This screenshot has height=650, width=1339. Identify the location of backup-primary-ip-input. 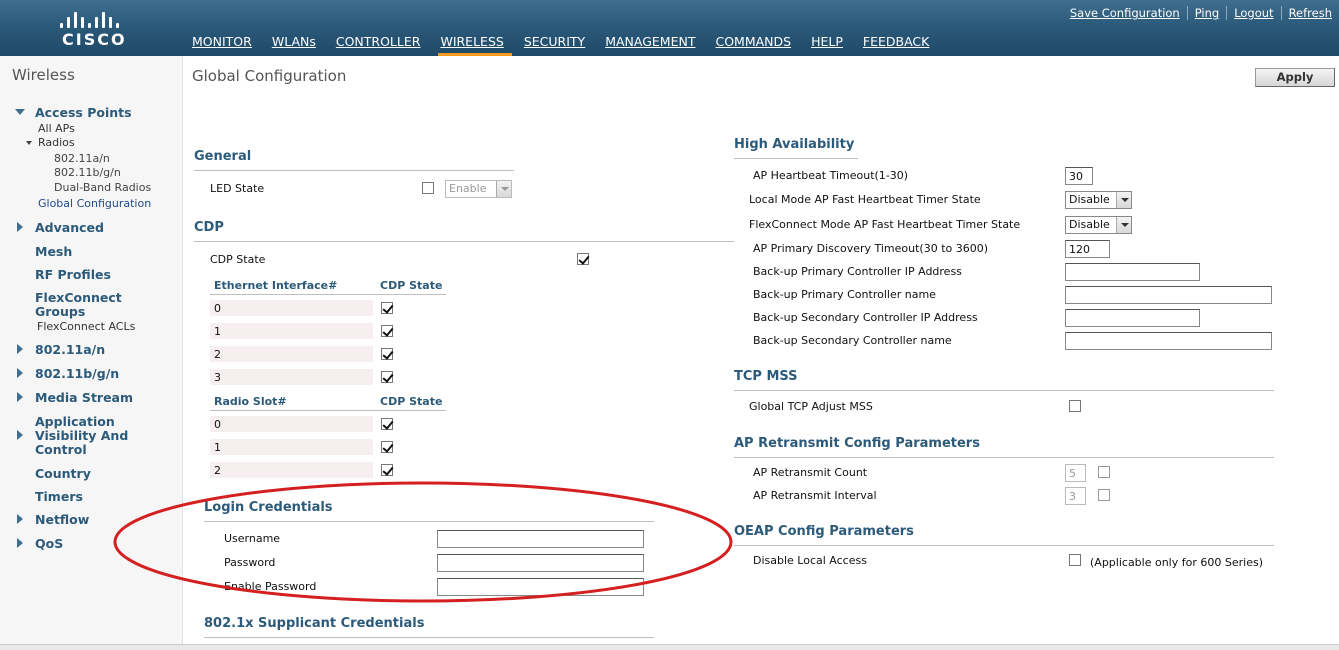
(1132, 272).